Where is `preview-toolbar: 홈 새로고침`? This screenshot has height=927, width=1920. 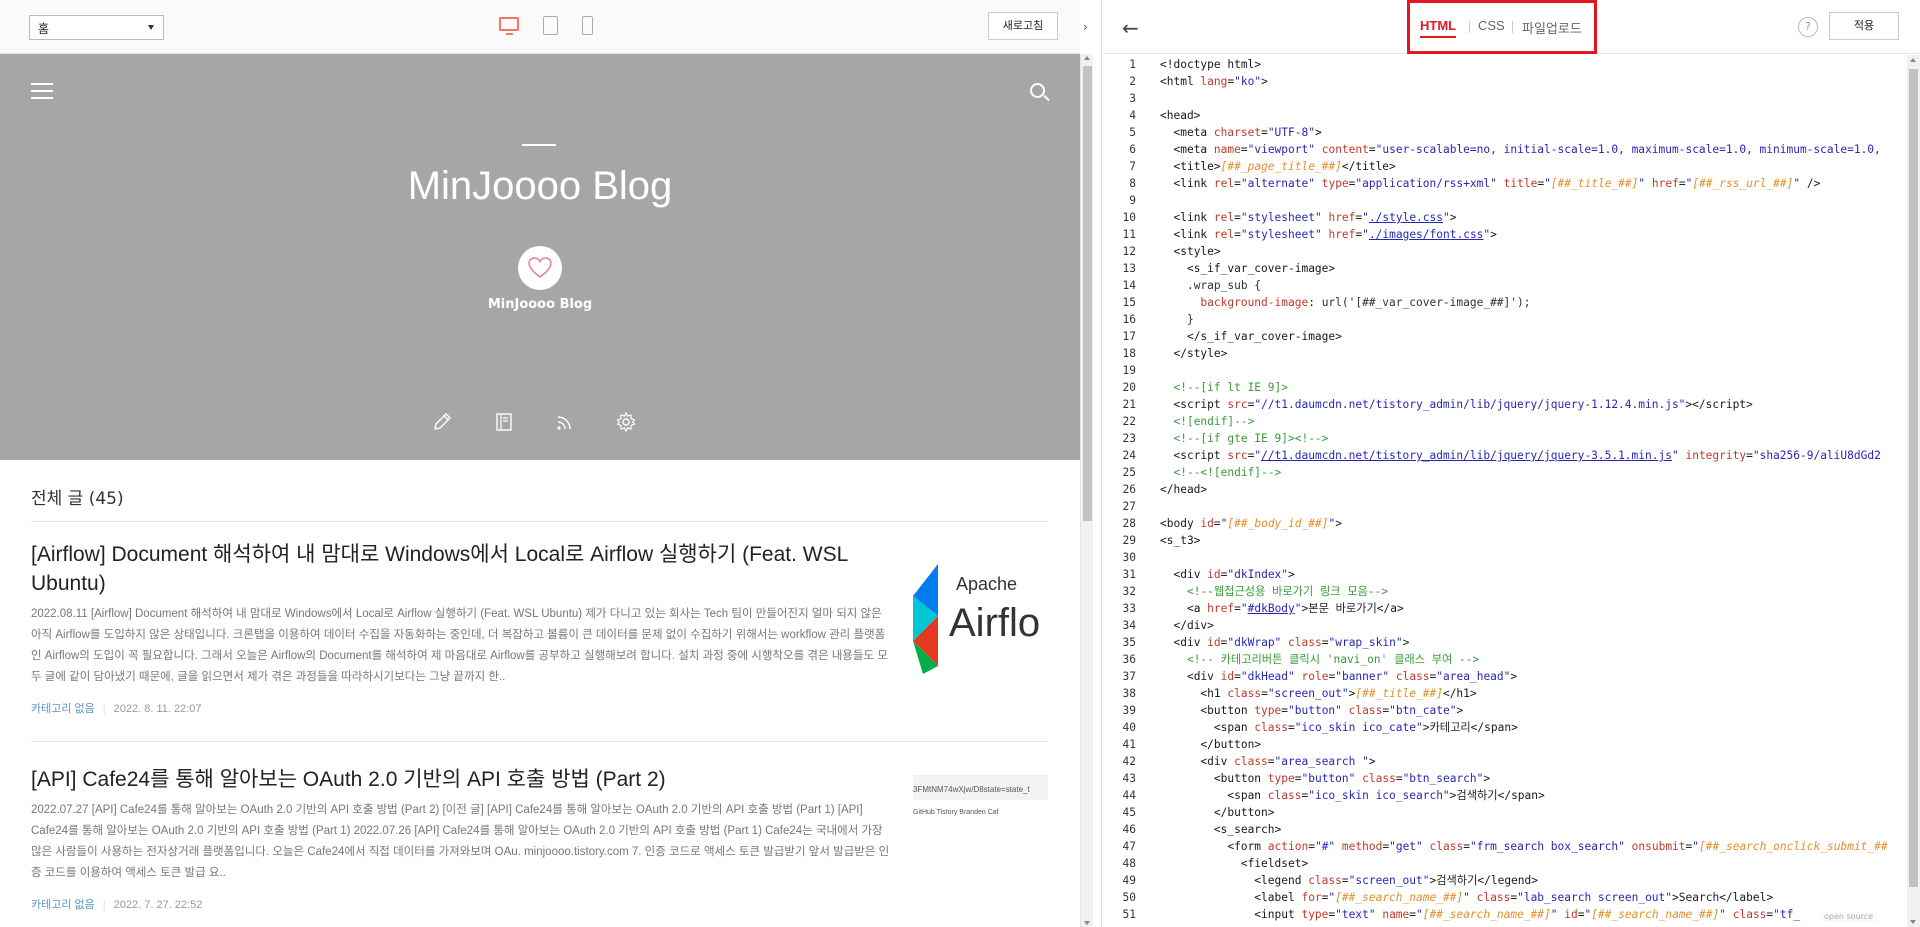
preview-toolbar: 홈 새로고침 is located at coordinates (540, 27).